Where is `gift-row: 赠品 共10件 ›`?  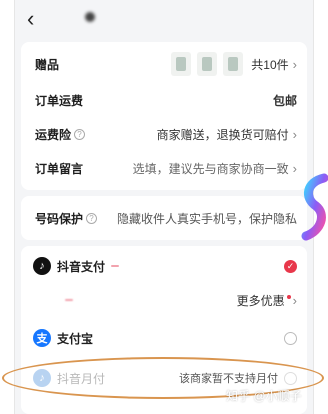
gift-row: 赠品 共10件 › is located at coordinates (166, 64).